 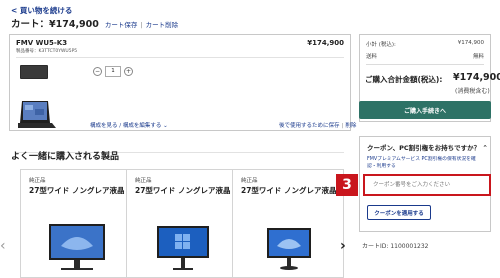 I want to click on carousel-next-icon: ›, so click(x=343, y=246).